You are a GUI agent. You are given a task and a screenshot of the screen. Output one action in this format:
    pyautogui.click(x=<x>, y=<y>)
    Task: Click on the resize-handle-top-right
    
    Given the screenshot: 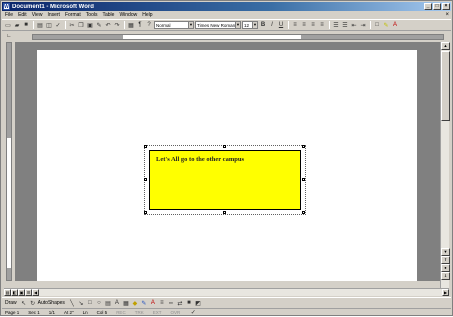 What is the action you would take?
    pyautogui.click(x=303, y=146)
    